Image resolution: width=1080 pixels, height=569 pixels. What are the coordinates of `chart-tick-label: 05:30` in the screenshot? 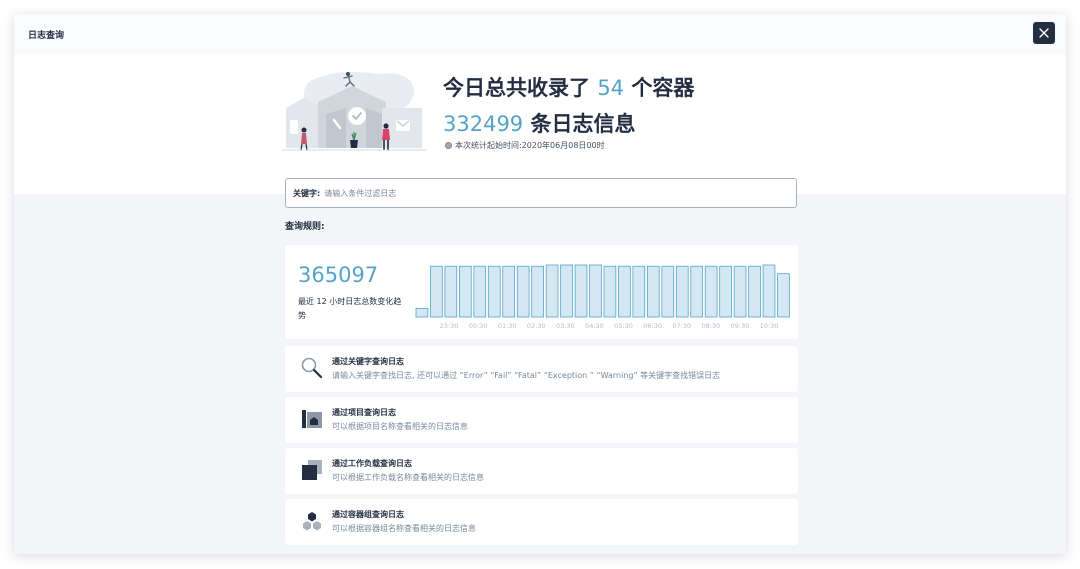 It's located at (623, 326).